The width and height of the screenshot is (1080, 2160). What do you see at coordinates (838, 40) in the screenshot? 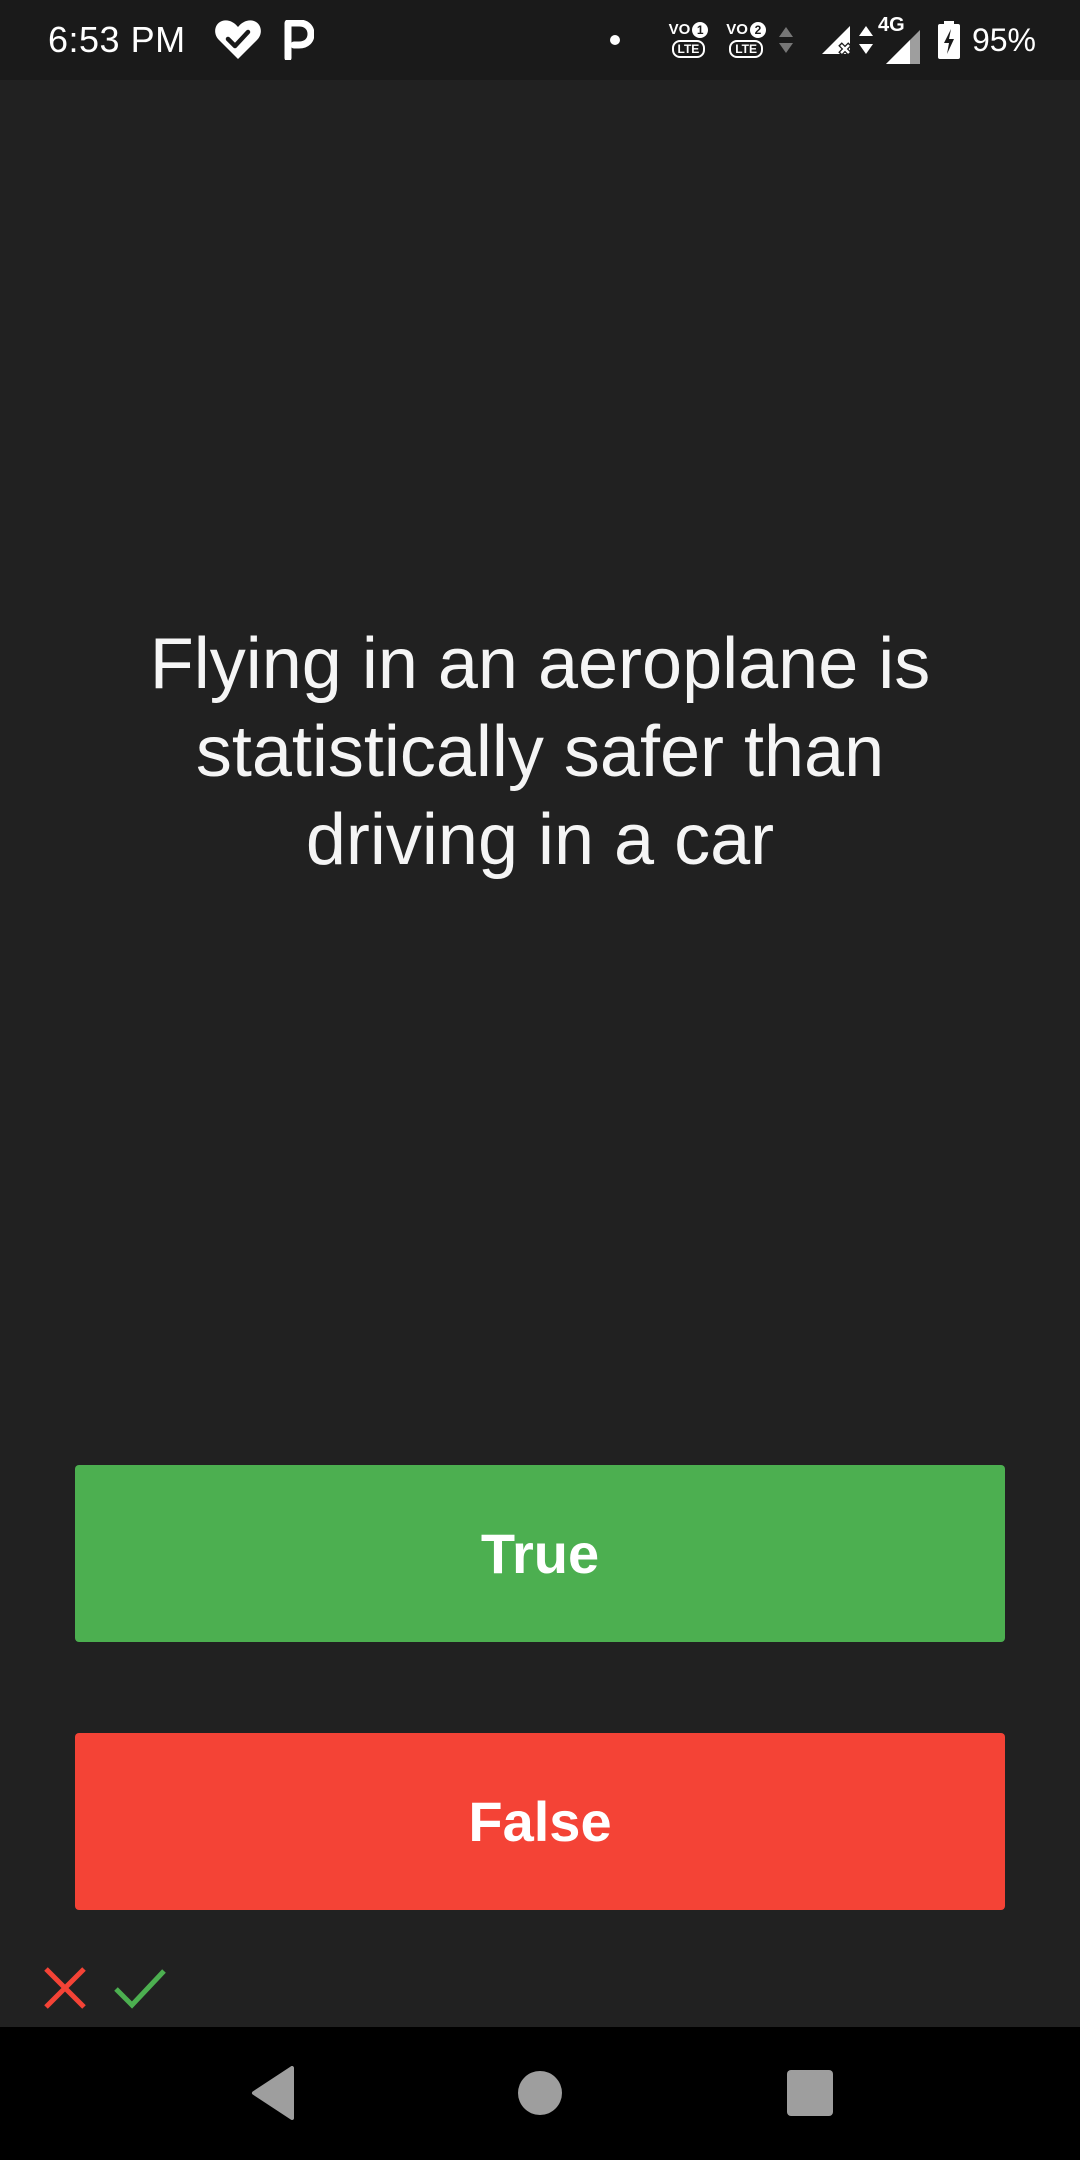
I see `signal-no-service-icon` at bounding box center [838, 40].